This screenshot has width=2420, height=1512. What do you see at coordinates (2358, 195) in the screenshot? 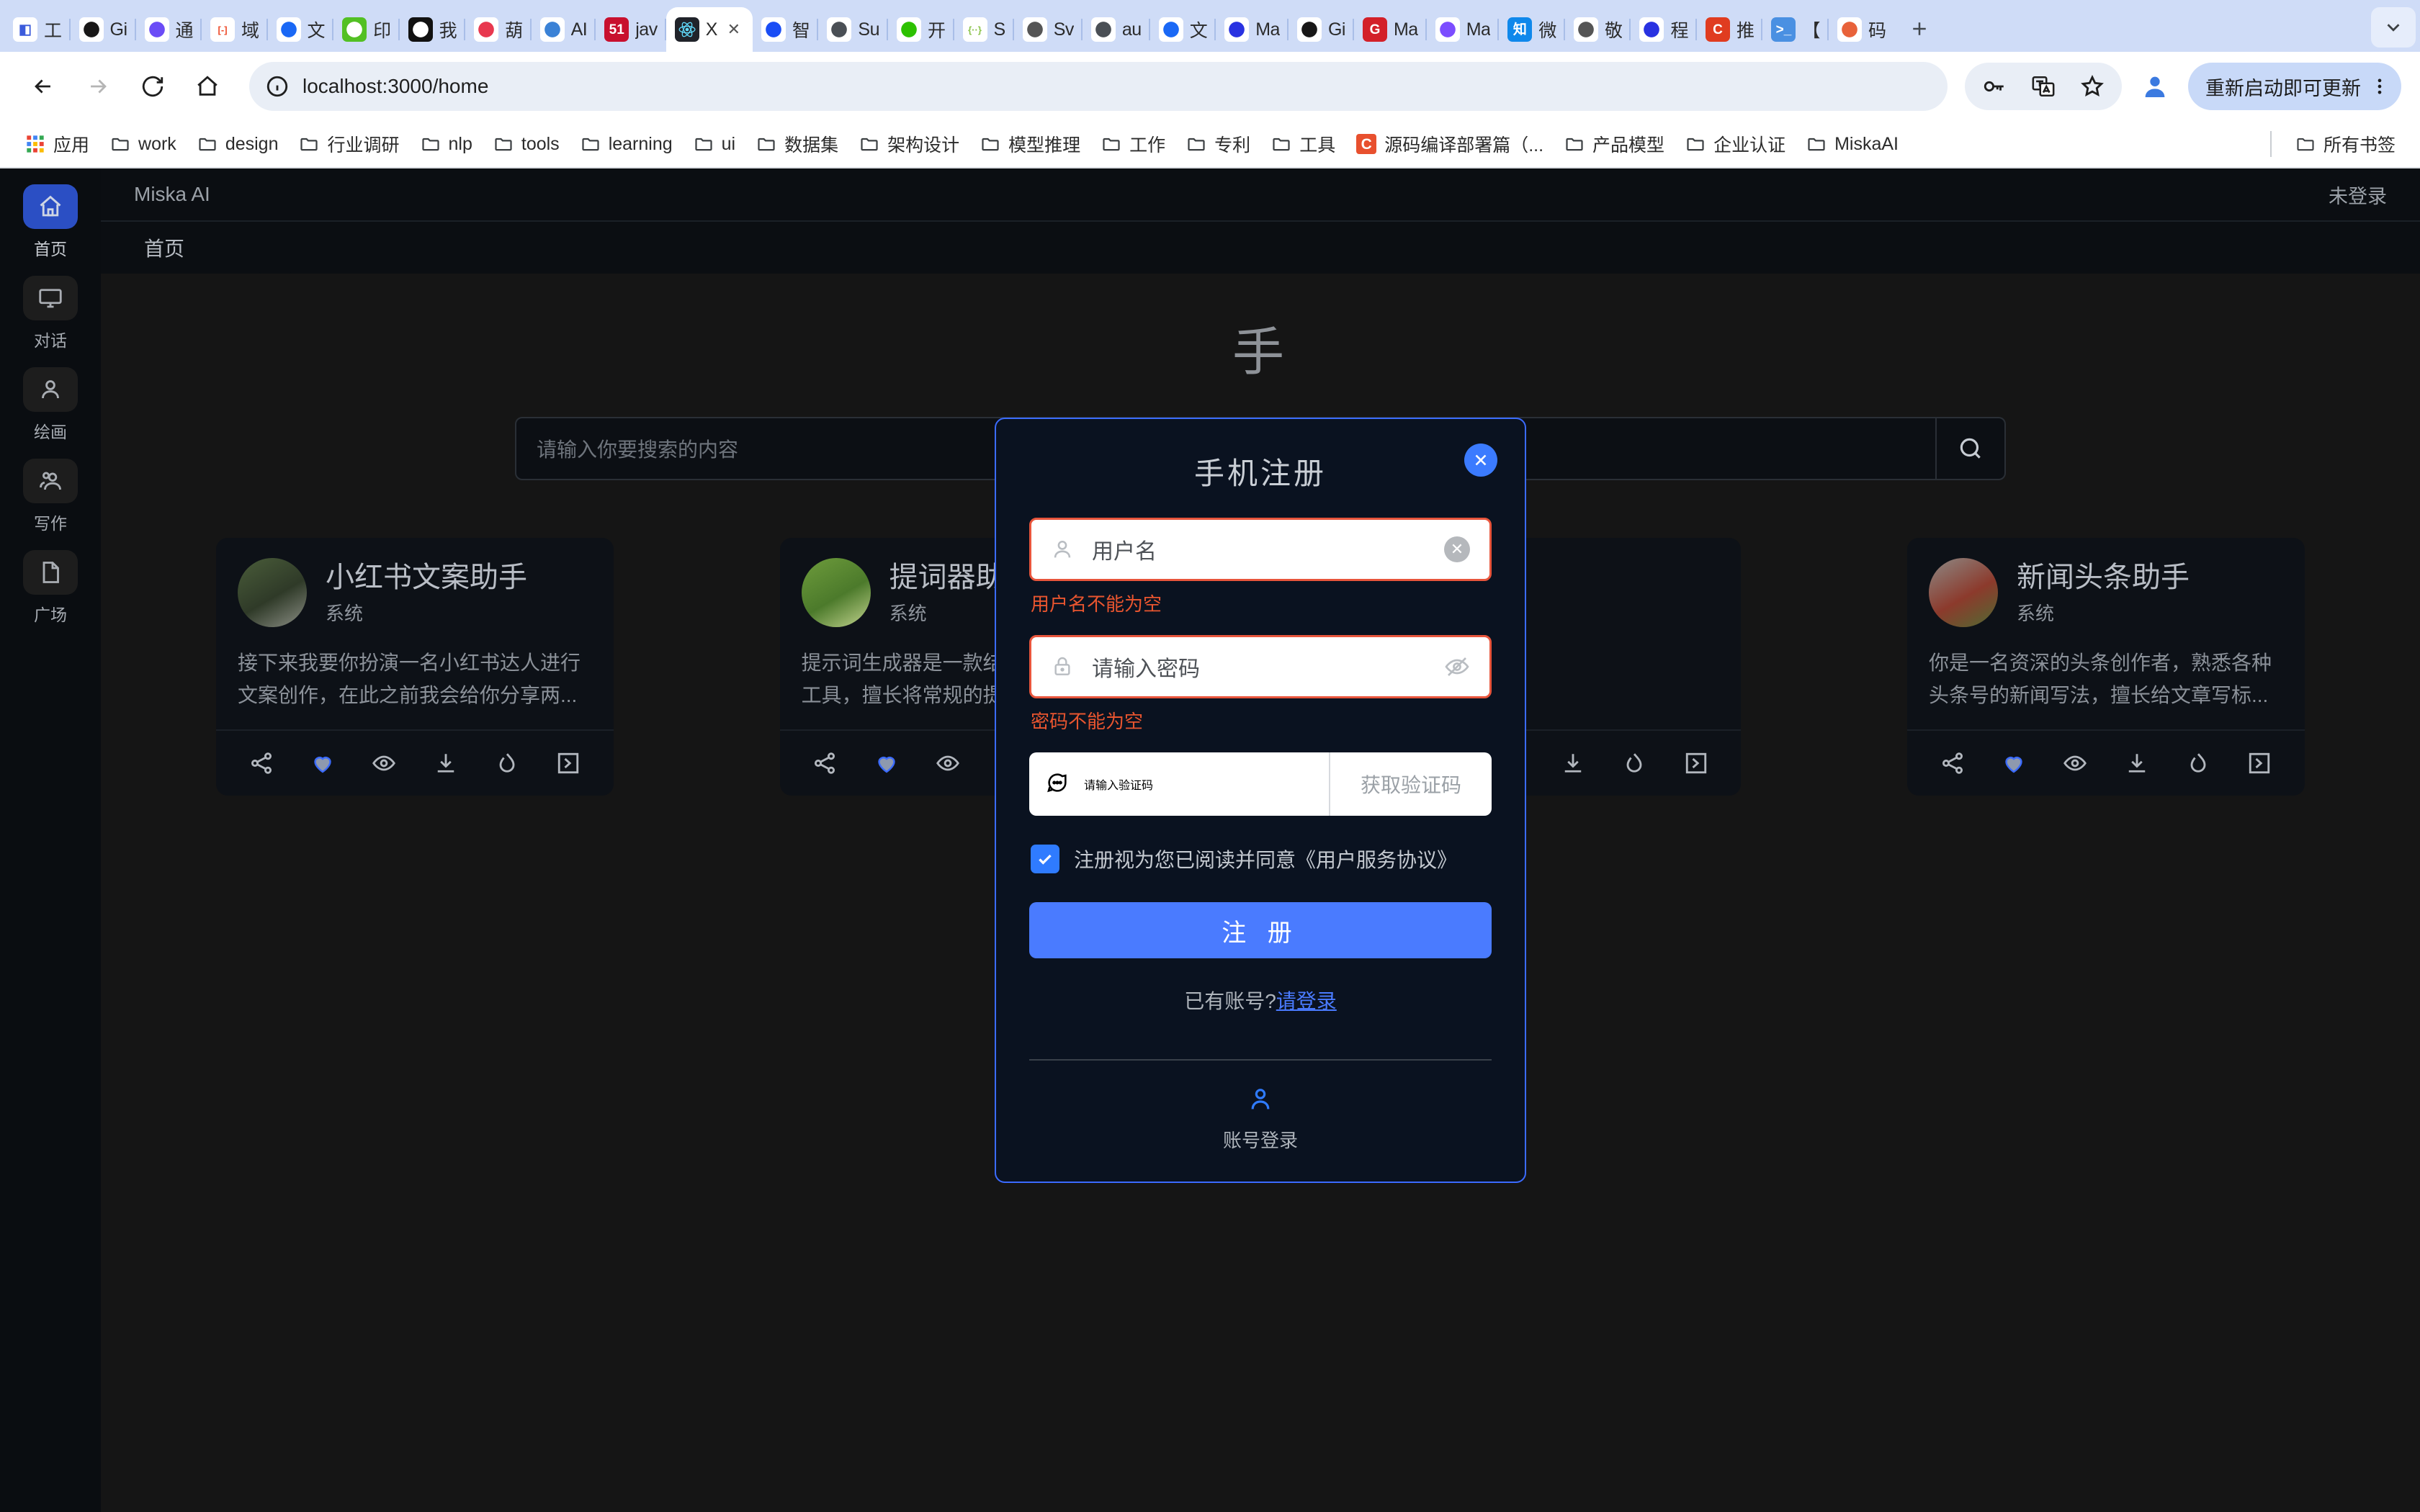
I see `login-status: 未登录` at bounding box center [2358, 195].